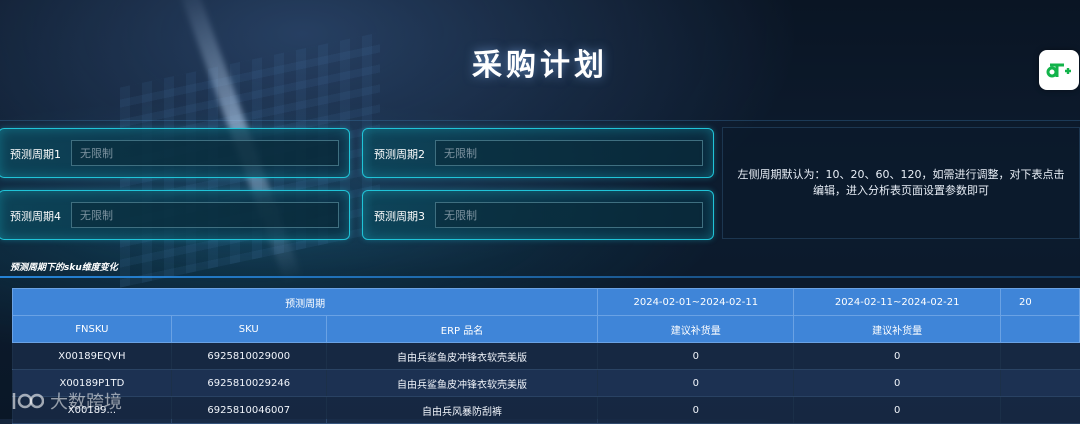  What do you see at coordinates (569, 153) in the screenshot?
I see `forecast-period-2-input` at bounding box center [569, 153].